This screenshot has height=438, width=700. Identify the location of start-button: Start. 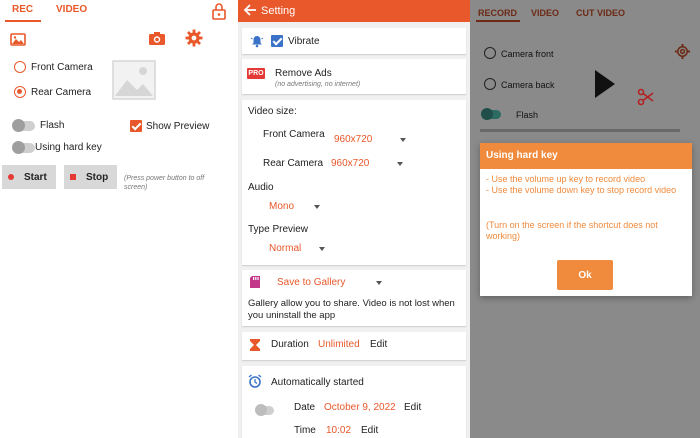
(29, 177).